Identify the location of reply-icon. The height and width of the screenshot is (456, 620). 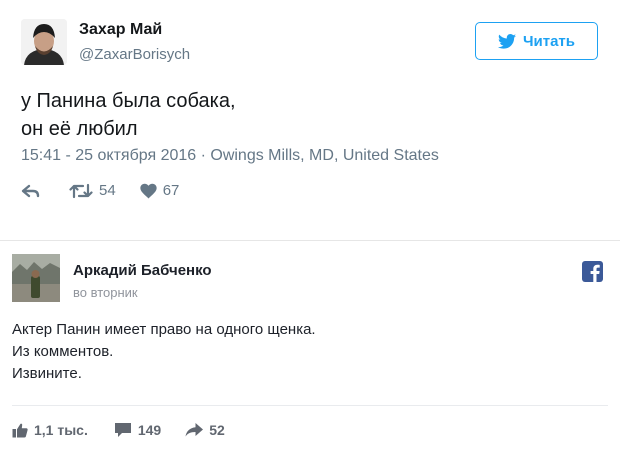
(31, 191).